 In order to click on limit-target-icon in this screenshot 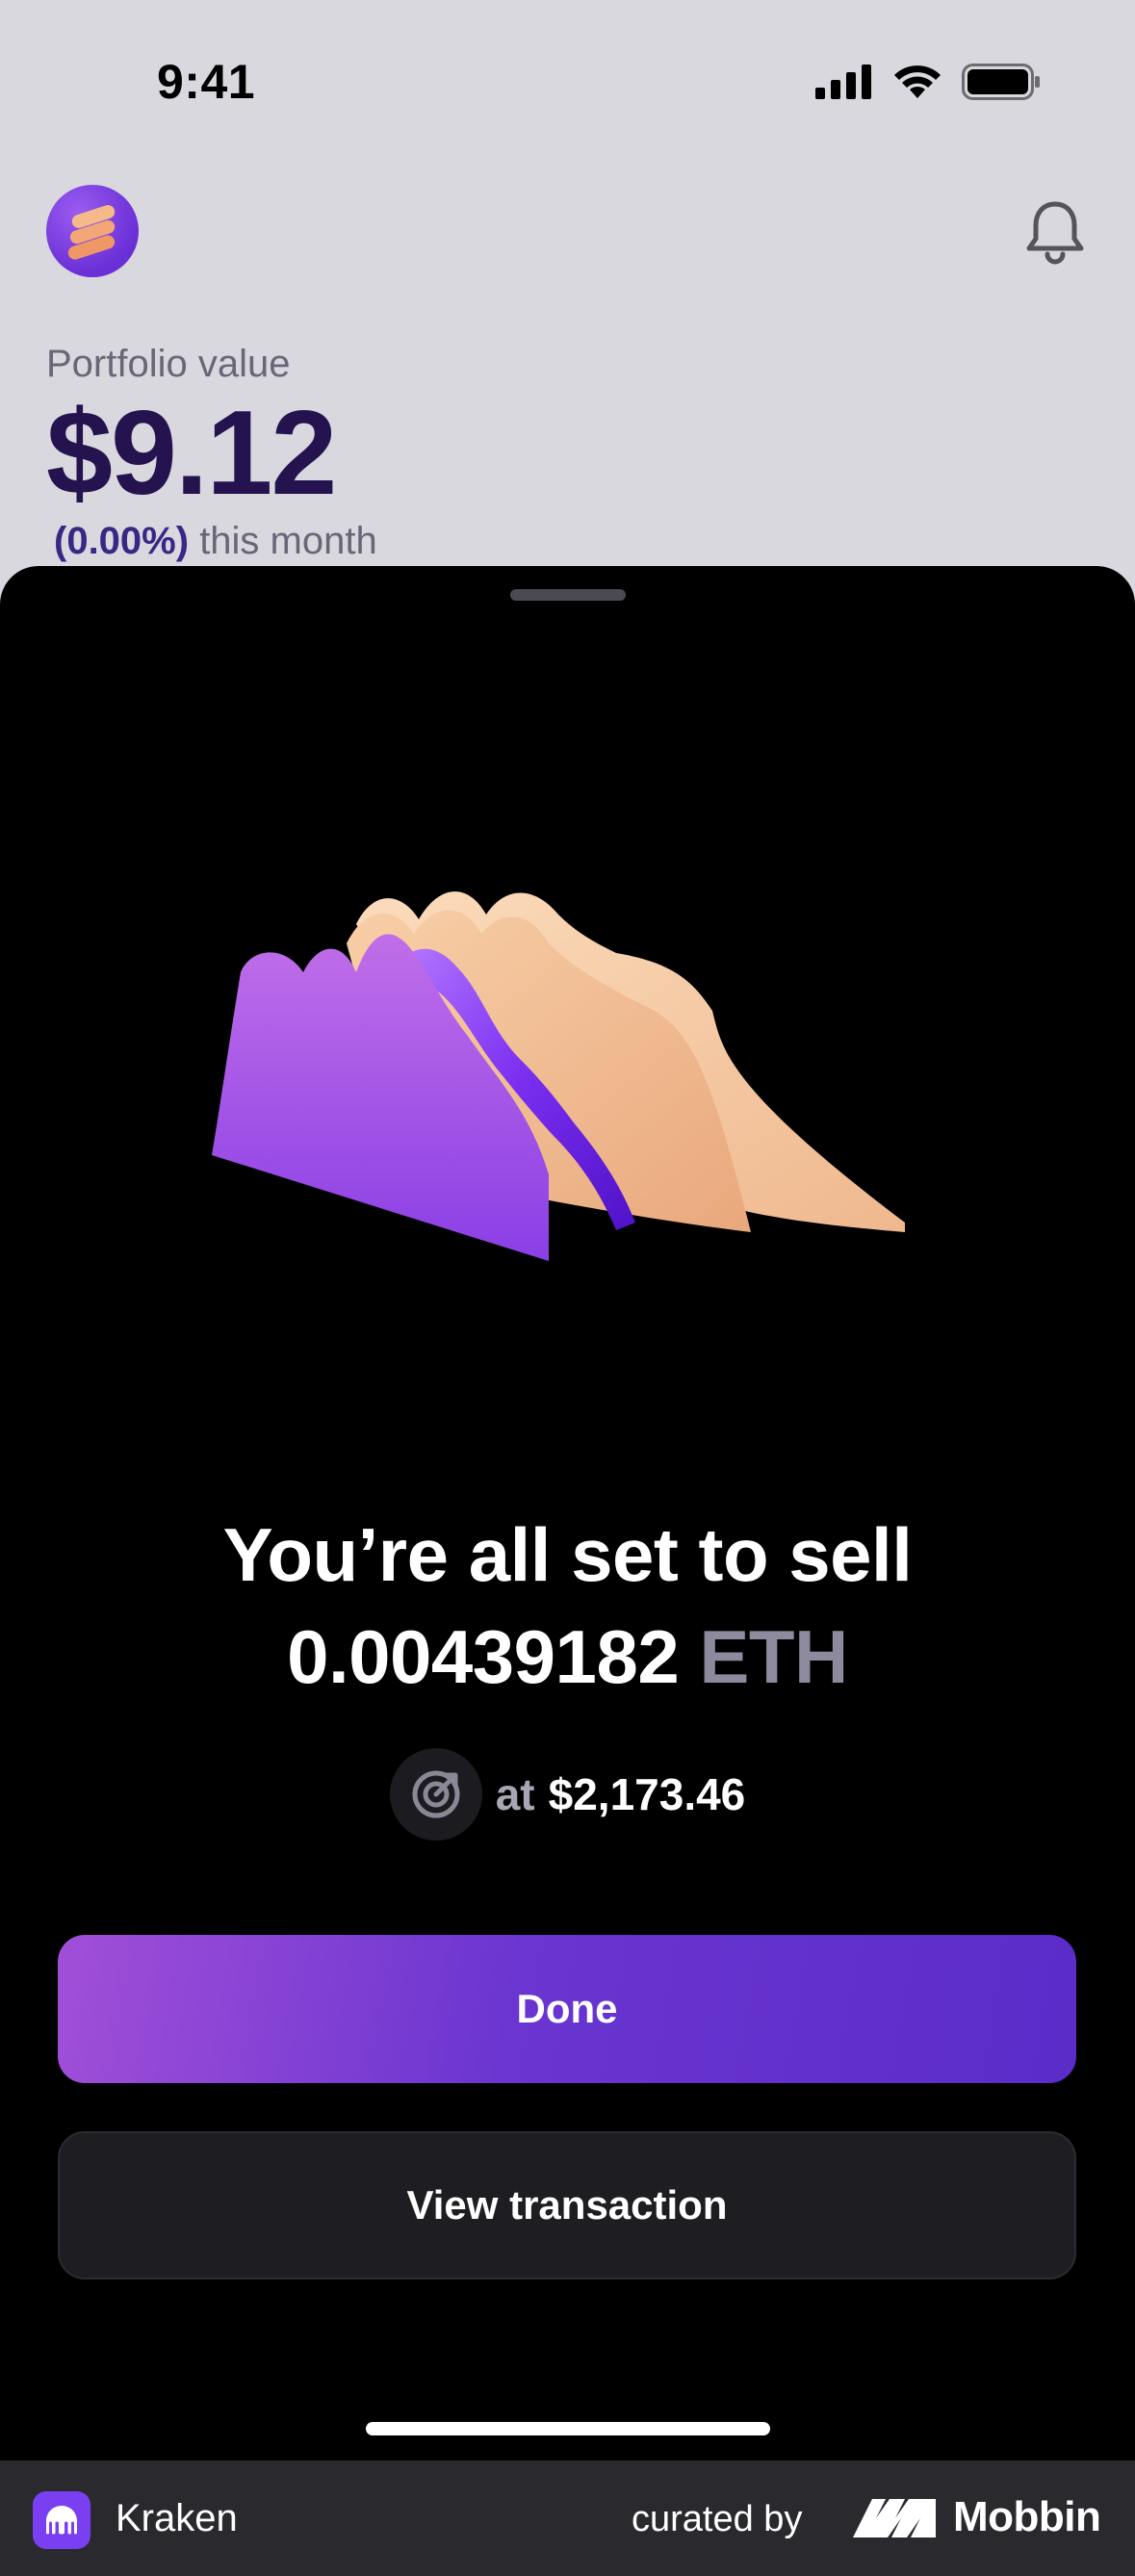, I will do `click(435, 1794)`.